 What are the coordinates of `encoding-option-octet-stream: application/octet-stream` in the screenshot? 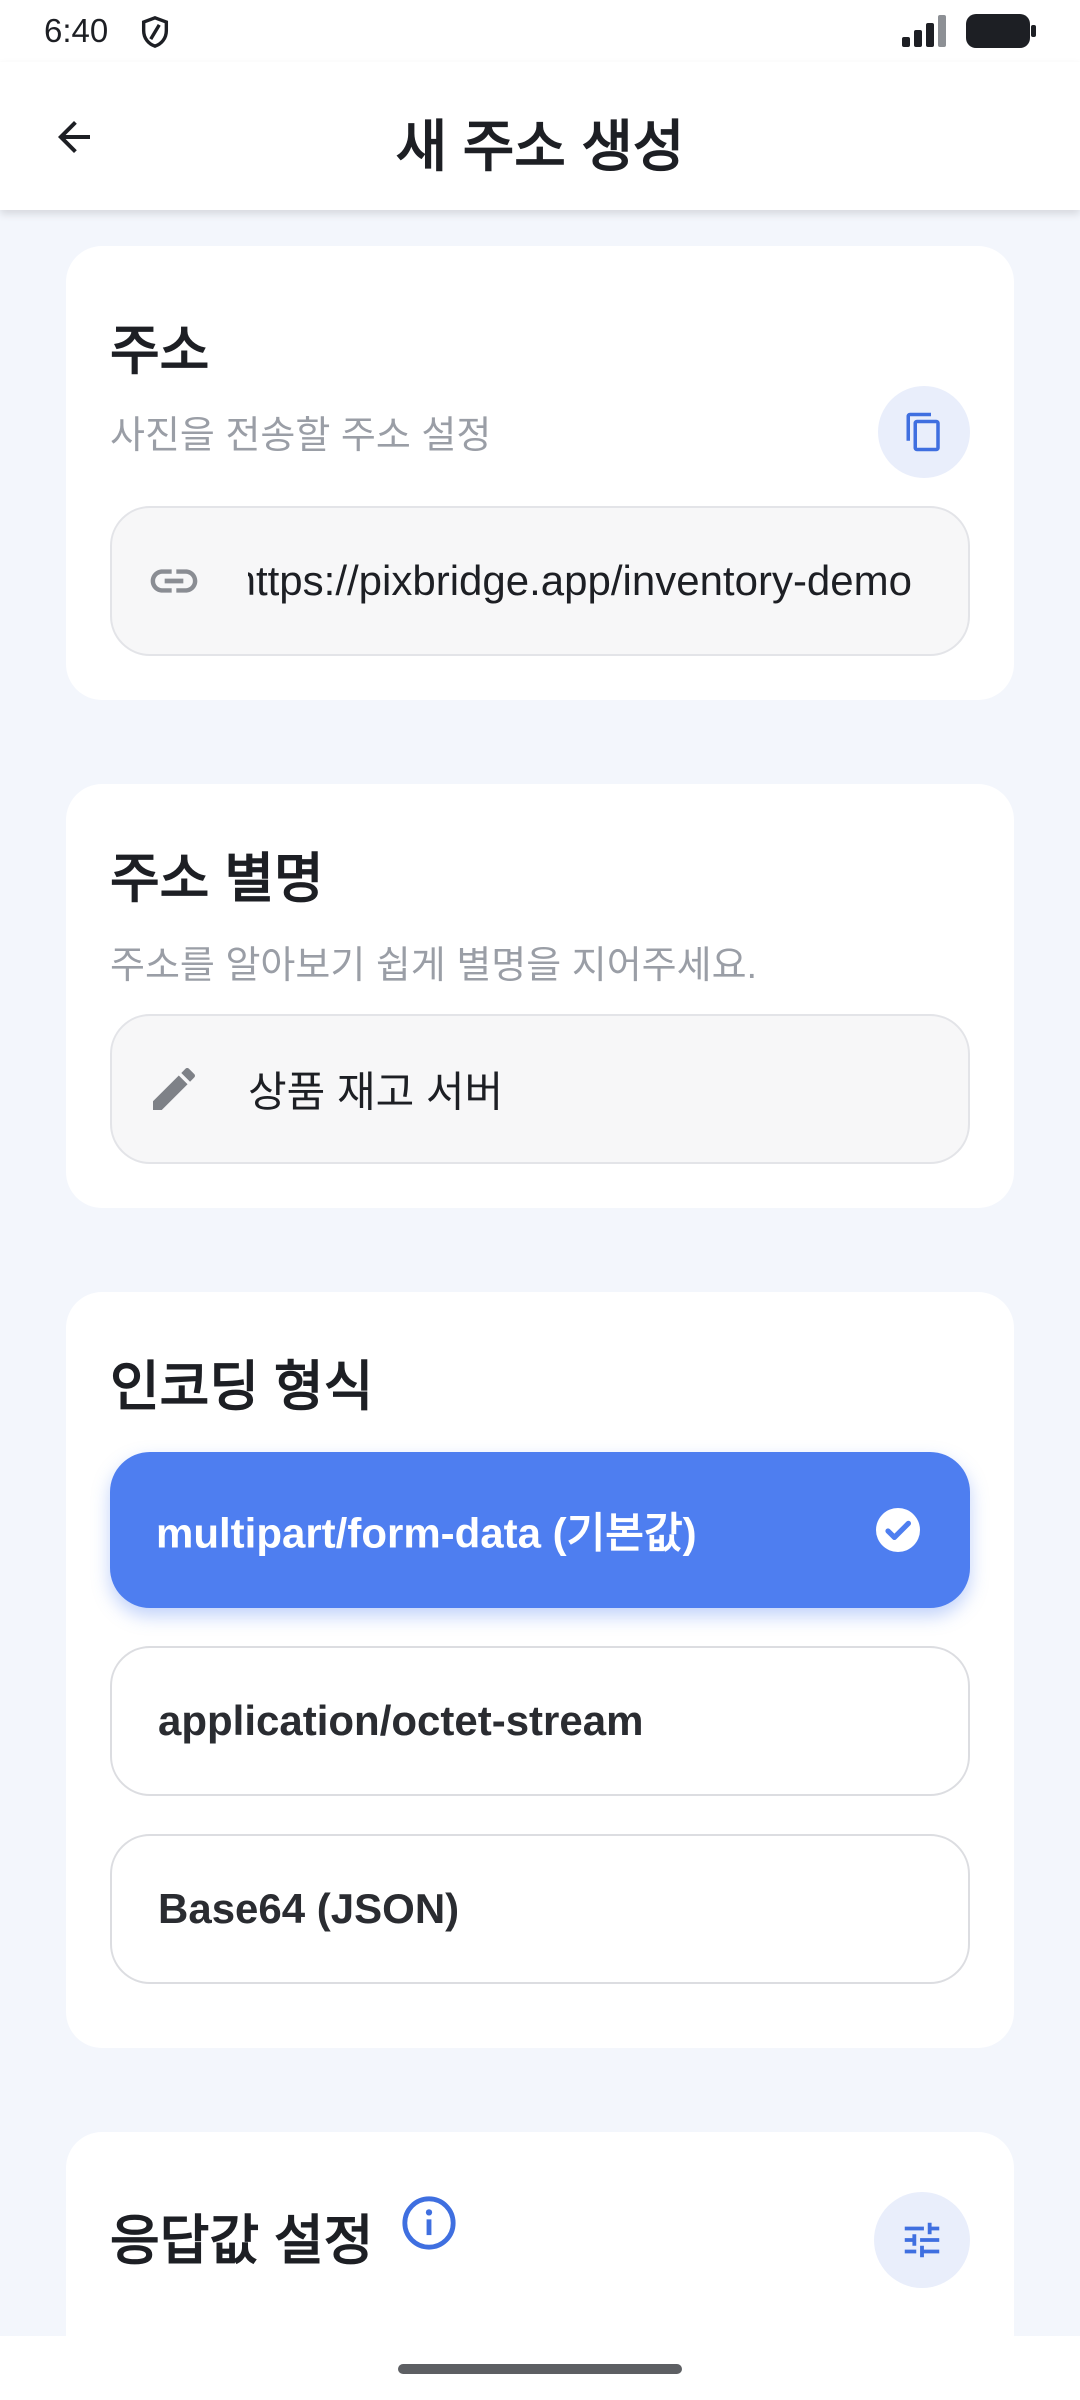 It's located at (540, 1721).